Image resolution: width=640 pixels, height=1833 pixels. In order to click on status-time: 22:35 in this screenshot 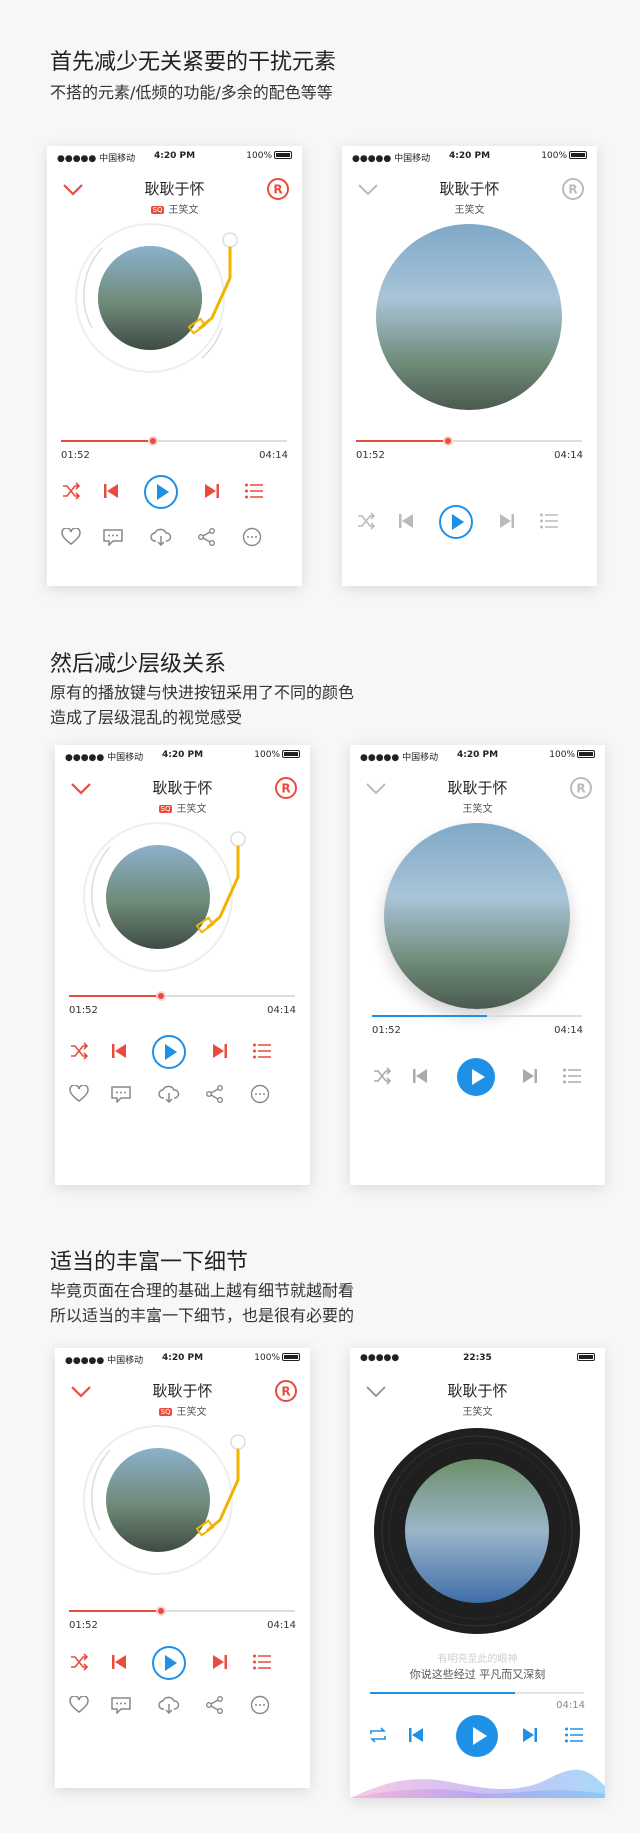, I will do `click(477, 1358)`.